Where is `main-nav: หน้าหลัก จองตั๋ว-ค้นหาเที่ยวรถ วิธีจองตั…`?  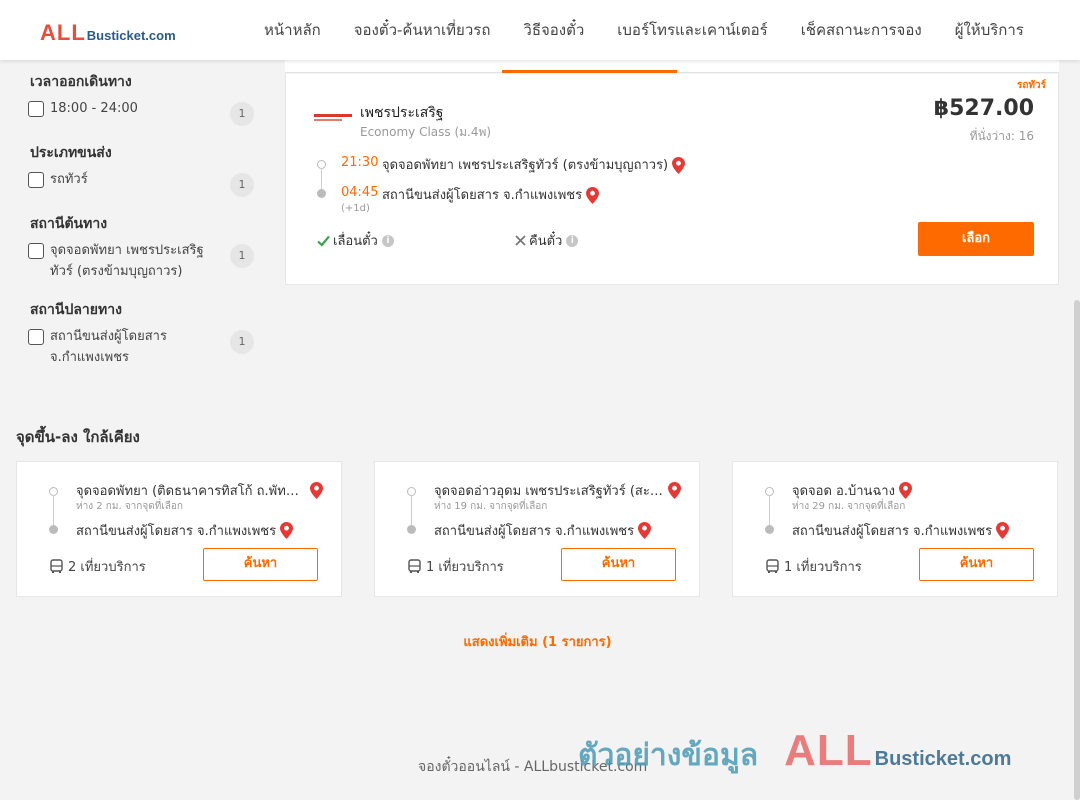 main-nav: หน้าหลัก จองตั๋ว-ค้นหาเที่ยวรถ วิธีจองตั… is located at coordinates (644, 30).